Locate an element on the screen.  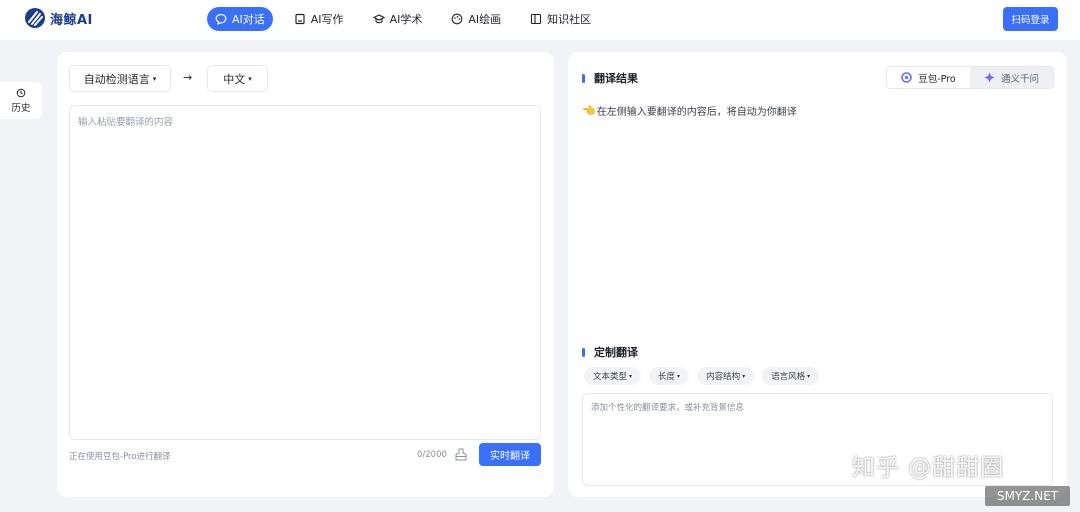
pointing-hand-icon: 👈 is located at coordinates (589, 110).